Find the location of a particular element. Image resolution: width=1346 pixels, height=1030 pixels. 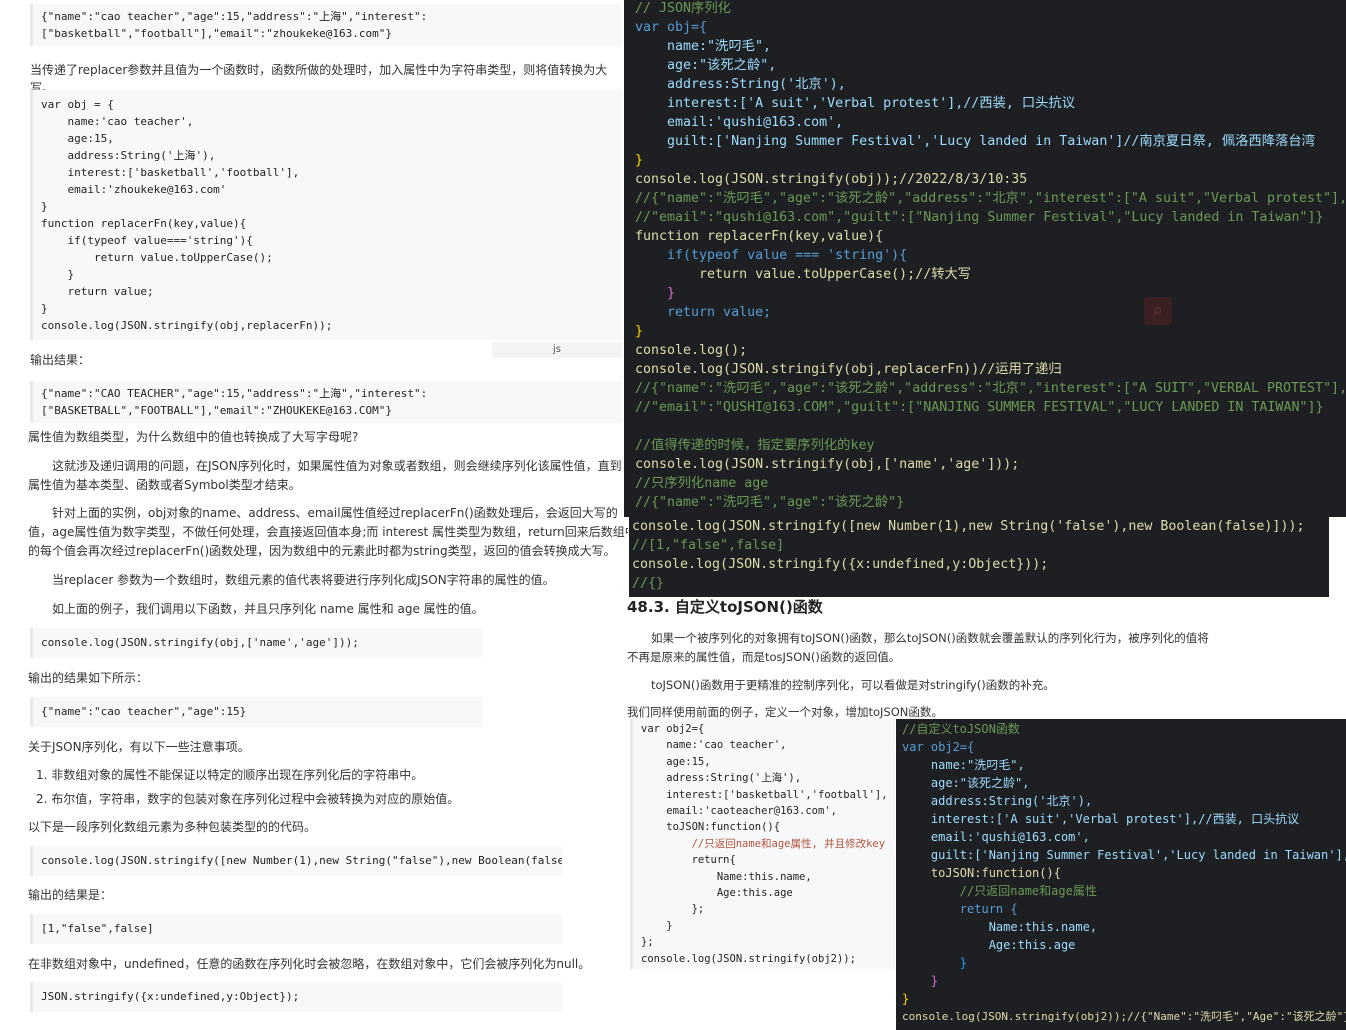

output-block-5: {"name":"cao teacher","age":15} is located at coordinates (256, 712).